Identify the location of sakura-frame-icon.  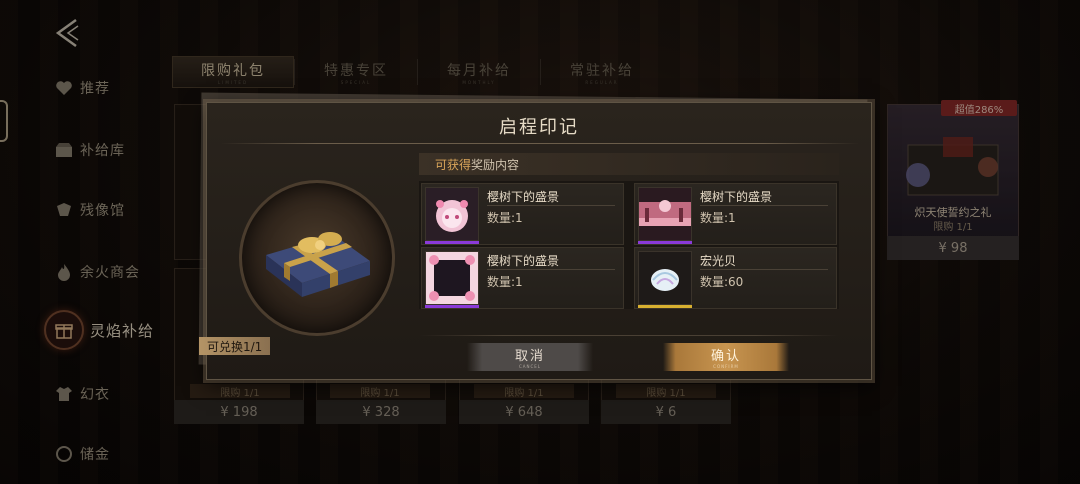
(452, 278).